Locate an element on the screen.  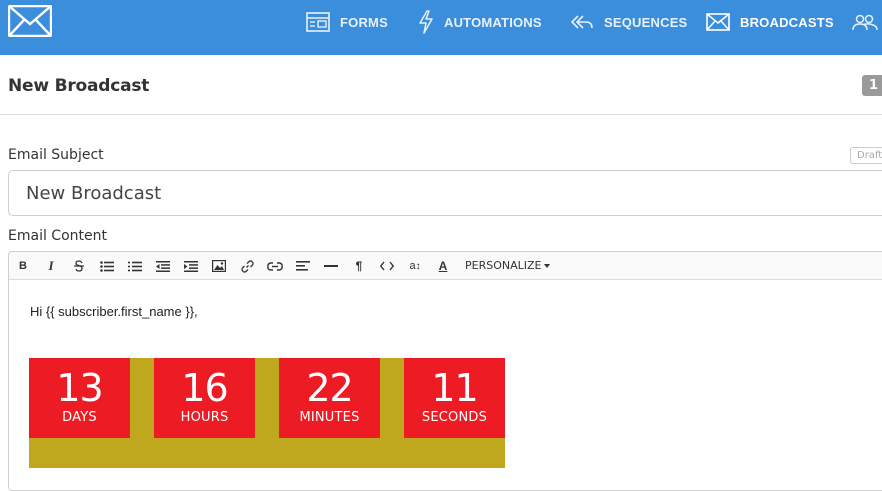
envelope-icon is located at coordinates (718, 22).